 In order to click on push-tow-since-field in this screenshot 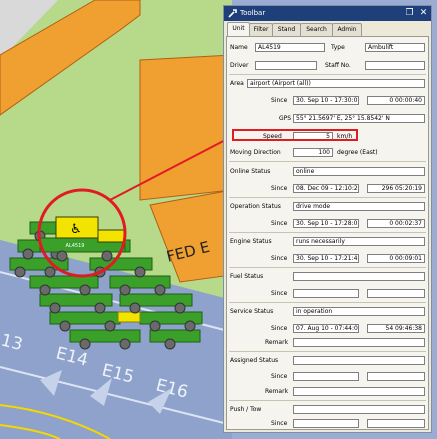, I will do `click(326, 423)`.